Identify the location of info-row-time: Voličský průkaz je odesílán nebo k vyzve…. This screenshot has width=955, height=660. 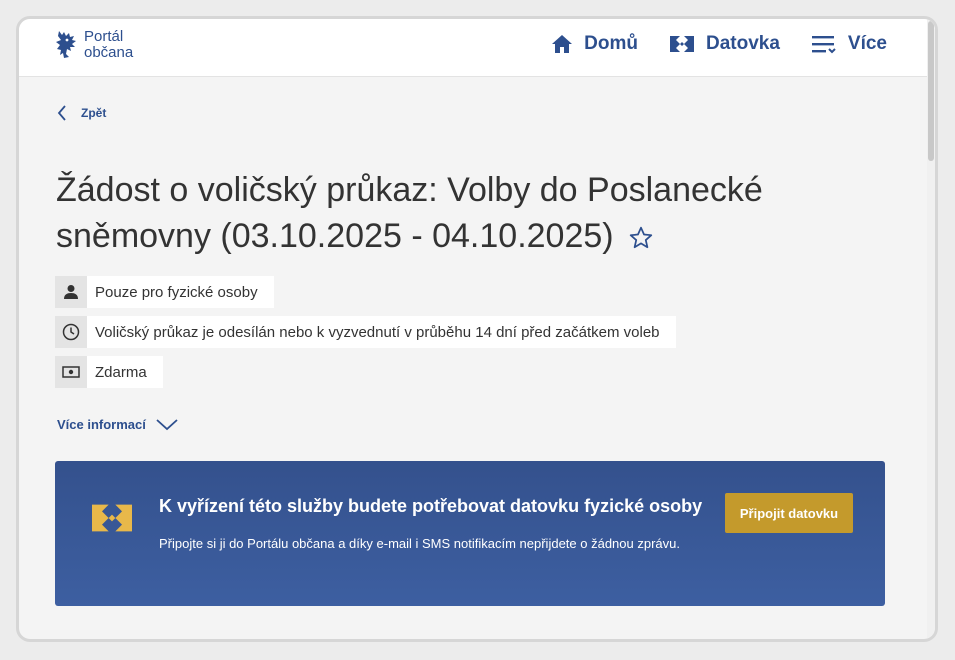
(365, 332).